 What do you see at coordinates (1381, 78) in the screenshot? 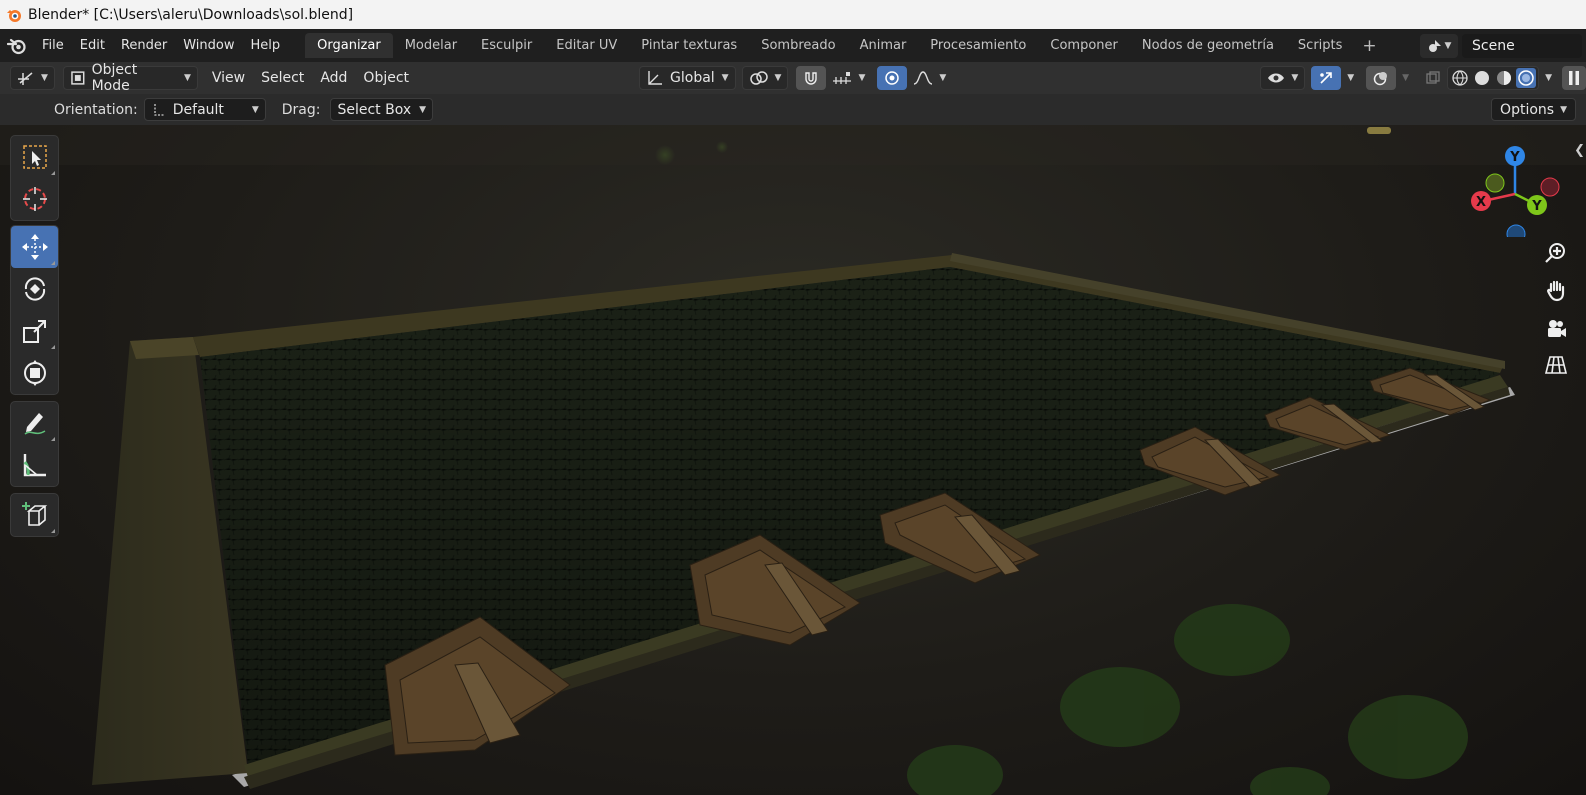
I see `overlays-toggle` at bounding box center [1381, 78].